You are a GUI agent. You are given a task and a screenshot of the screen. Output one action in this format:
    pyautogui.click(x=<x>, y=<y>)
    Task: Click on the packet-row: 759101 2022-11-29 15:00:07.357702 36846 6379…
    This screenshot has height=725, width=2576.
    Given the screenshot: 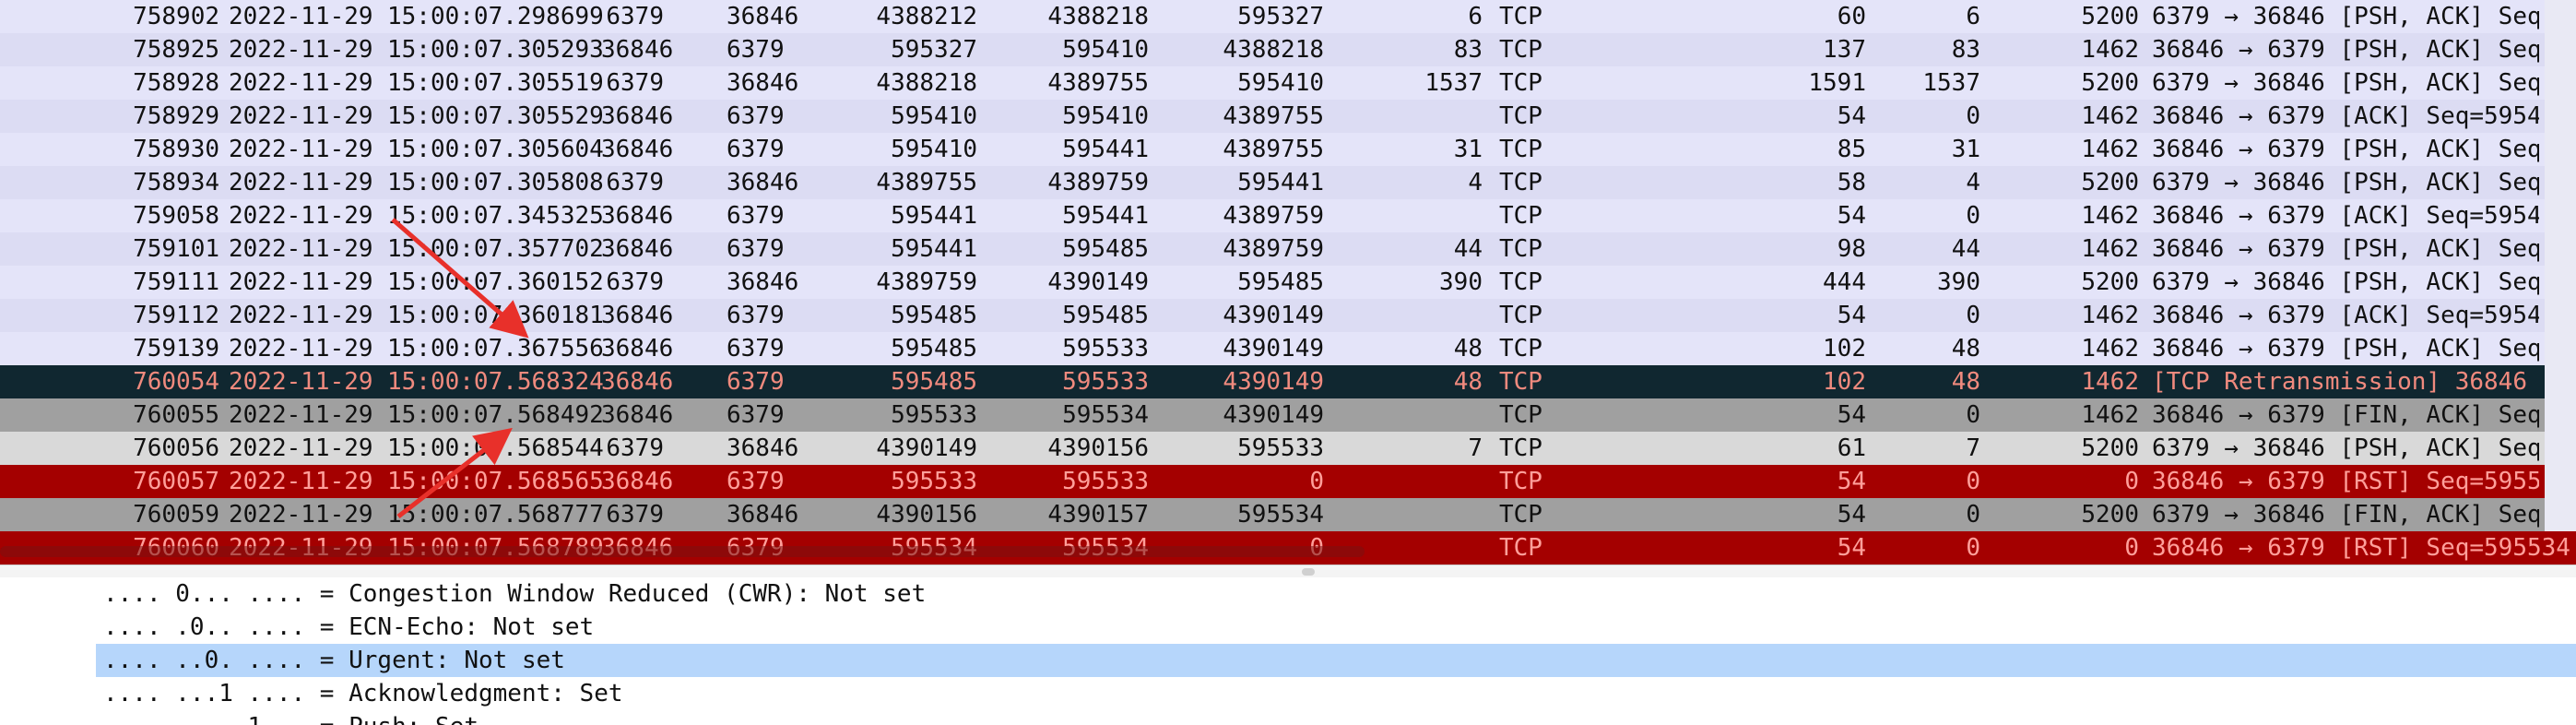 What is the action you would take?
    pyautogui.click(x=1288, y=249)
    